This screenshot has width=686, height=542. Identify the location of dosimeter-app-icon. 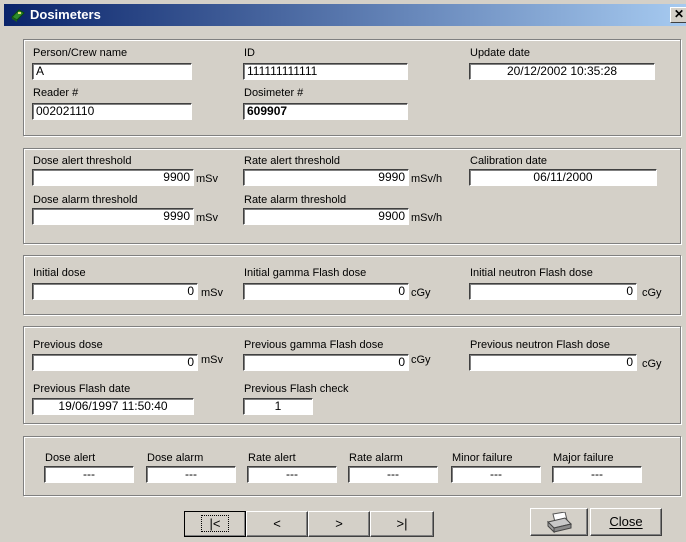
(18, 15).